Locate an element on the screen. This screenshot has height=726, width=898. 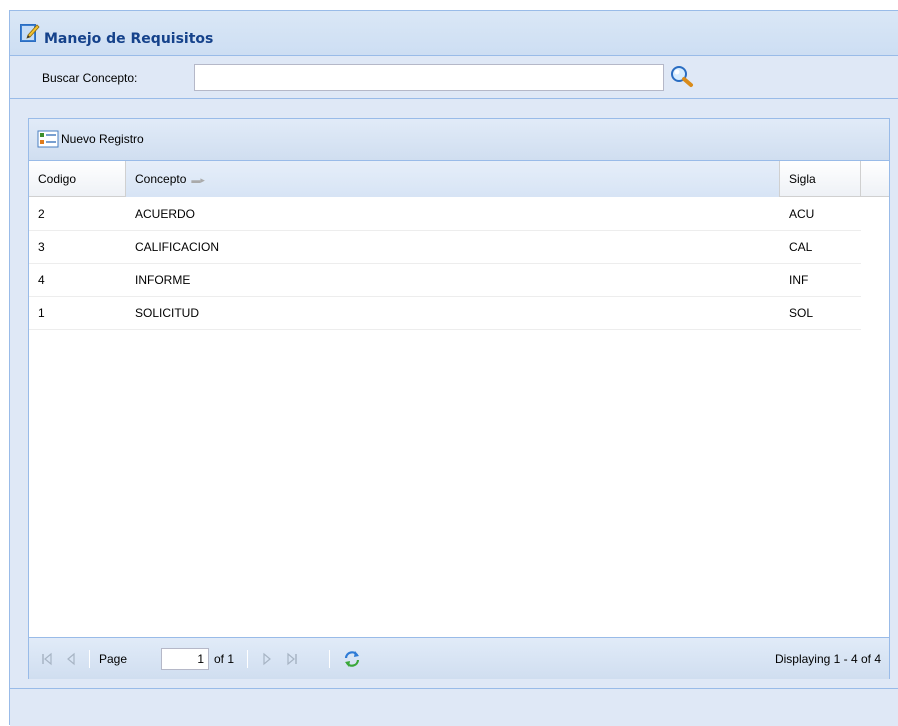
new-record-label: Nuevo Registro is located at coordinates (102, 139).